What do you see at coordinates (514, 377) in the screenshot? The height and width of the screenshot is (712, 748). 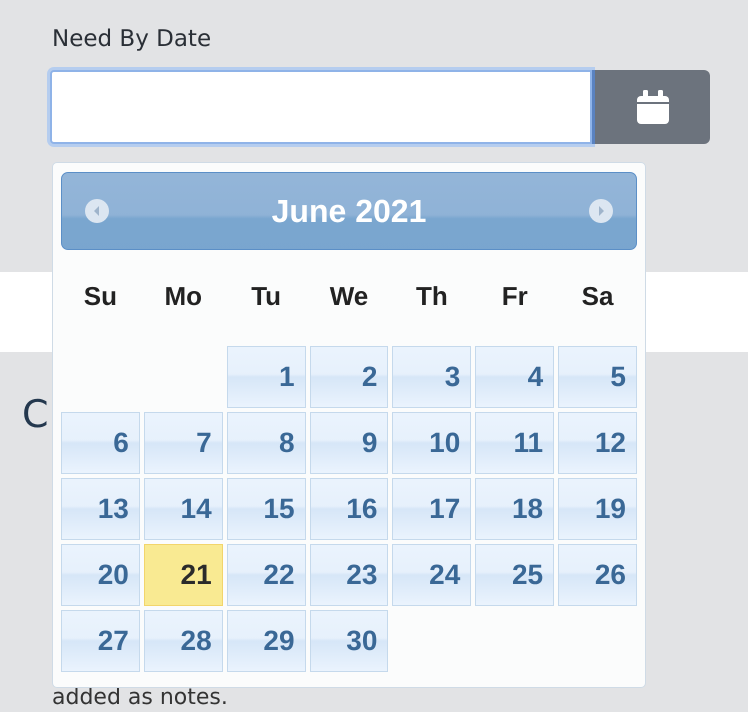 I see `day-cell: 4` at bounding box center [514, 377].